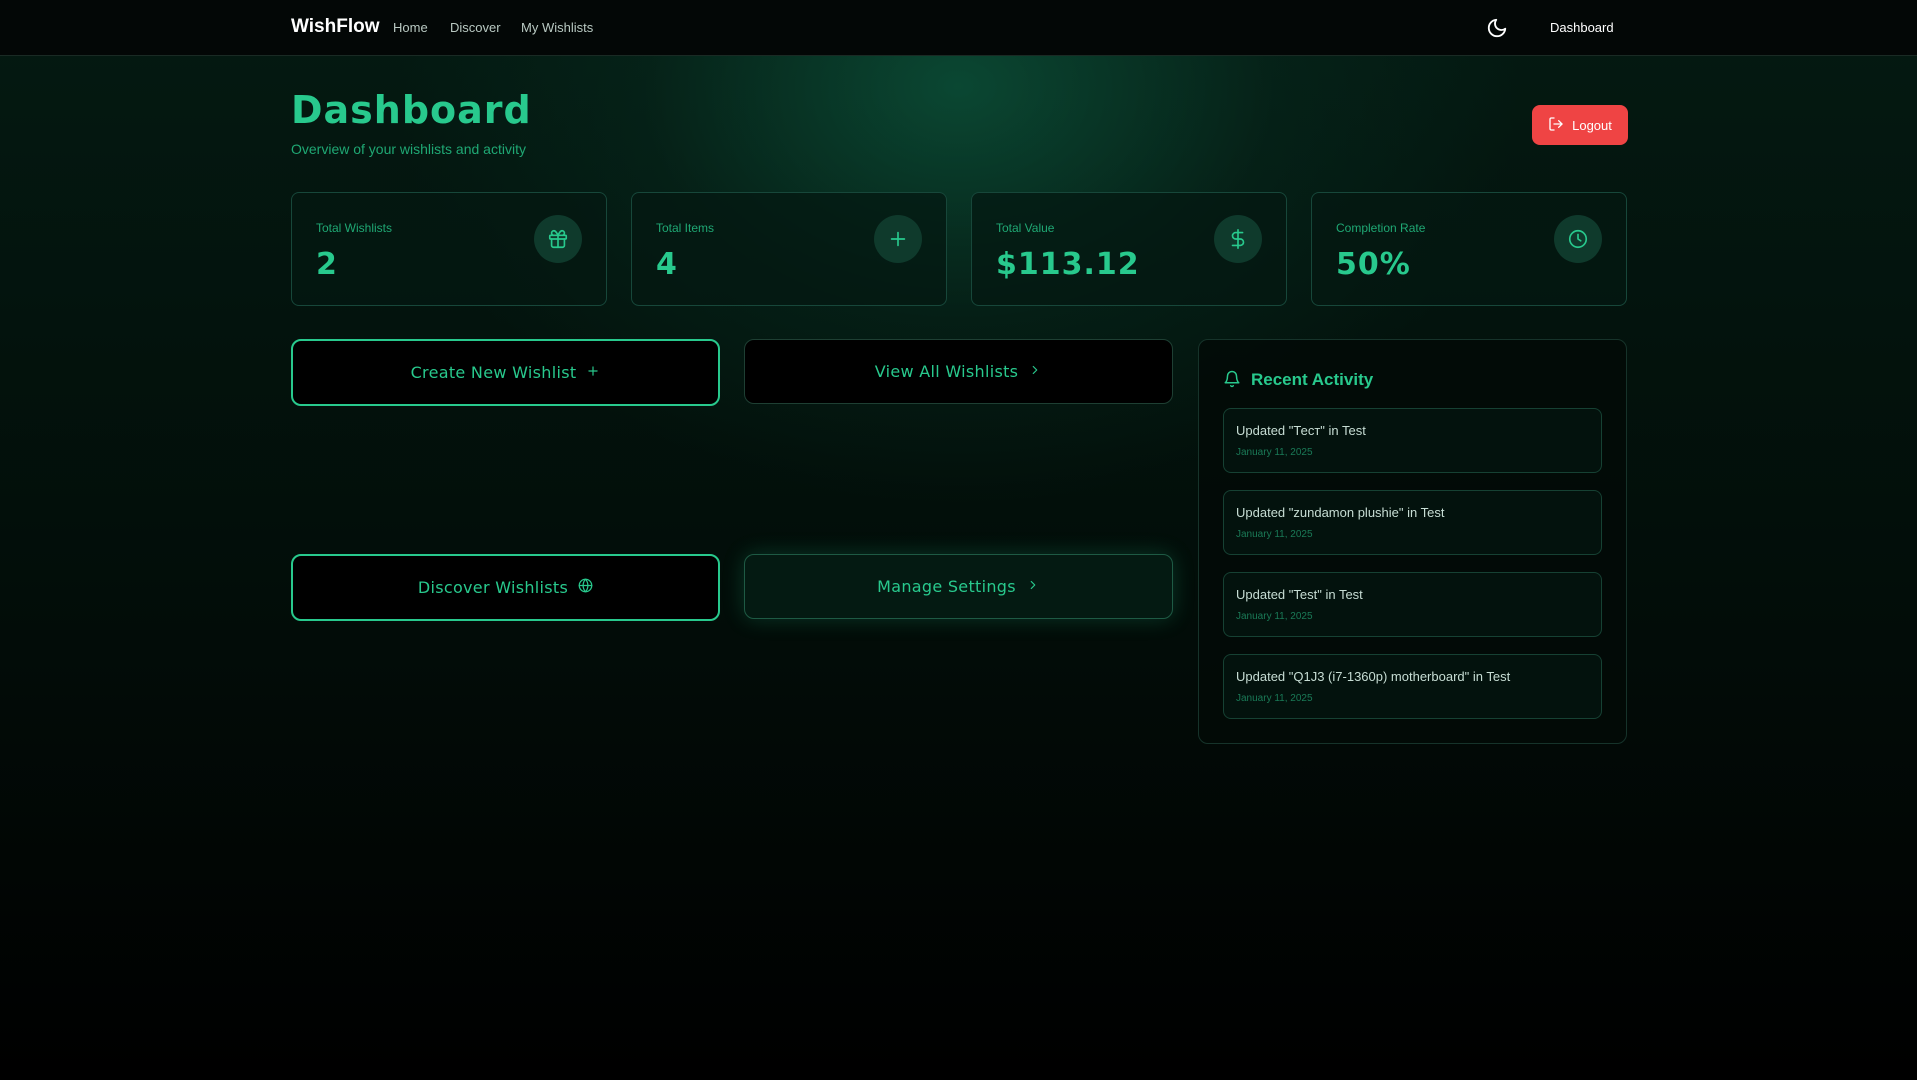 This screenshot has height=1080, width=1917. What do you see at coordinates (1232, 381) in the screenshot?
I see `bell-icon` at bounding box center [1232, 381].